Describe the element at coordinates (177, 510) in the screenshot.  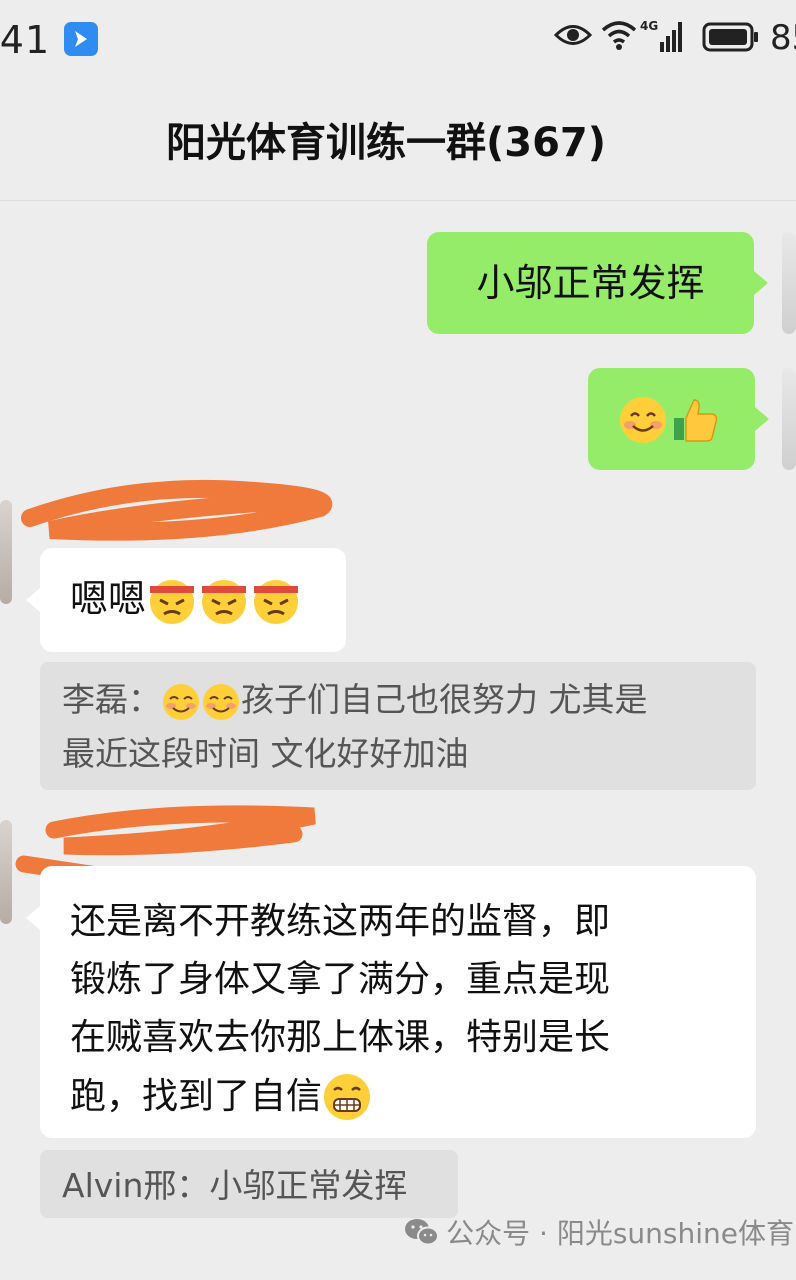
I see `name-redaction` at that location.